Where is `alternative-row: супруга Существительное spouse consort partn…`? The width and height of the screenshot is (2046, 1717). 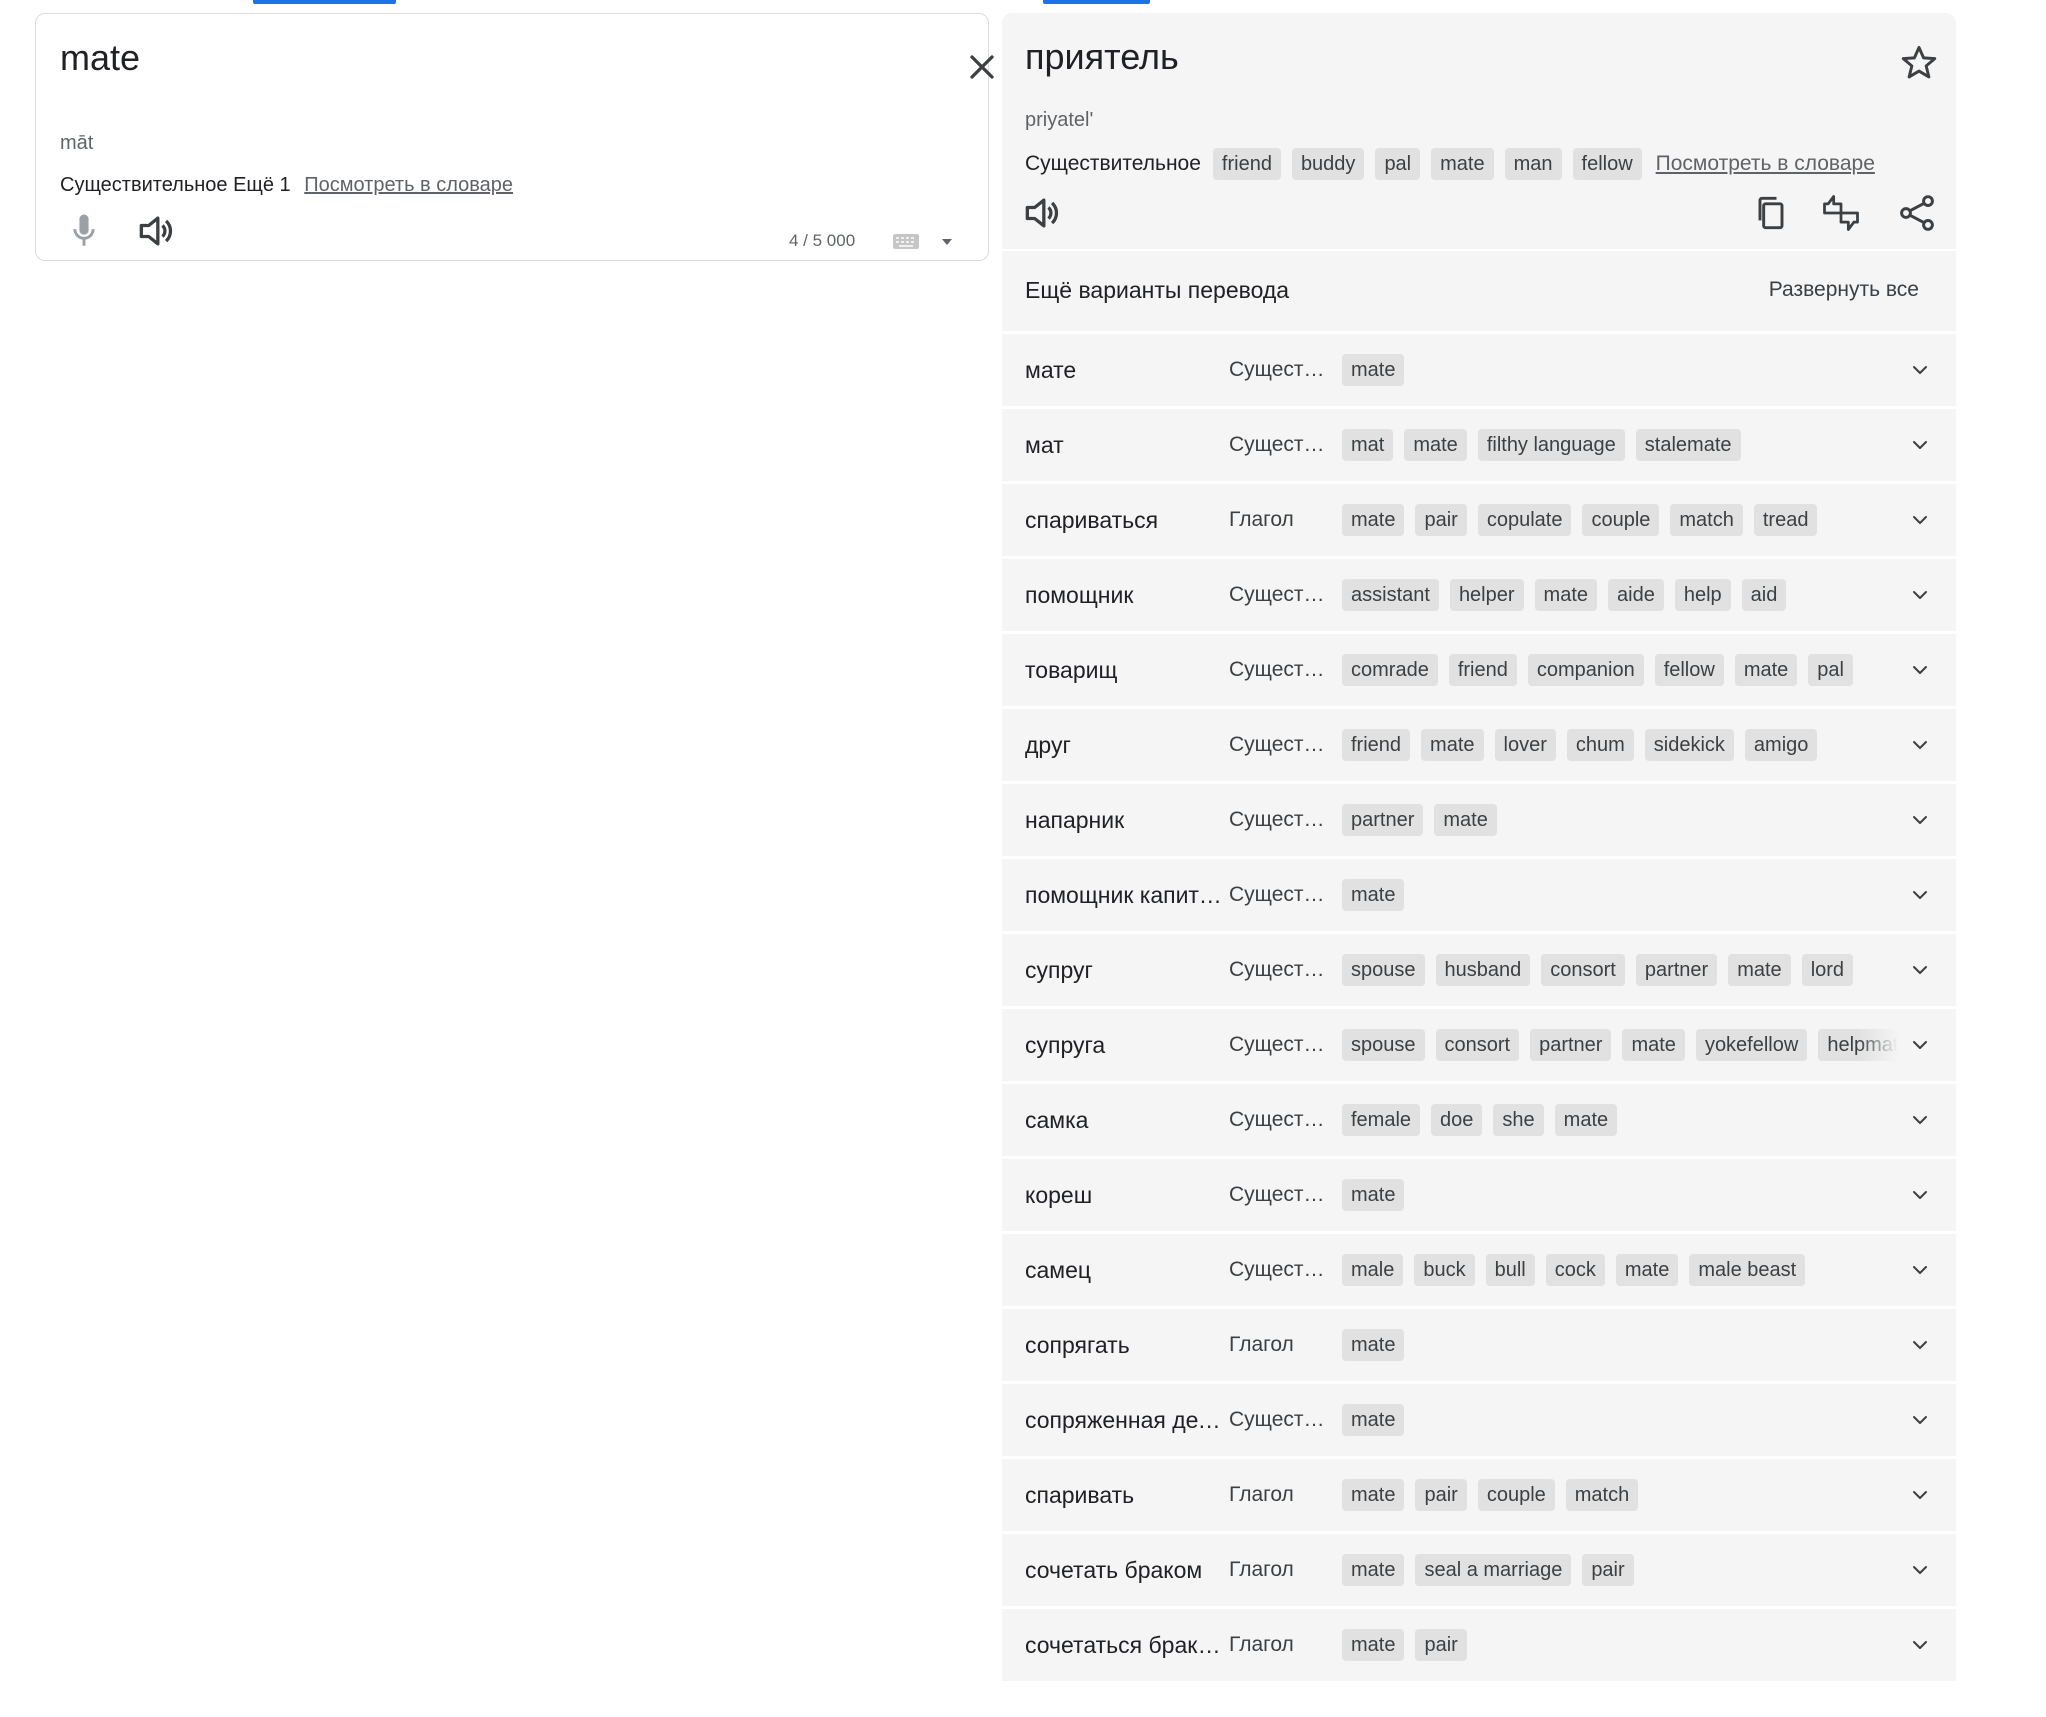 alternative-row: супруга Существительное spouse consort partn… is located at coordinates (1479, 1045).